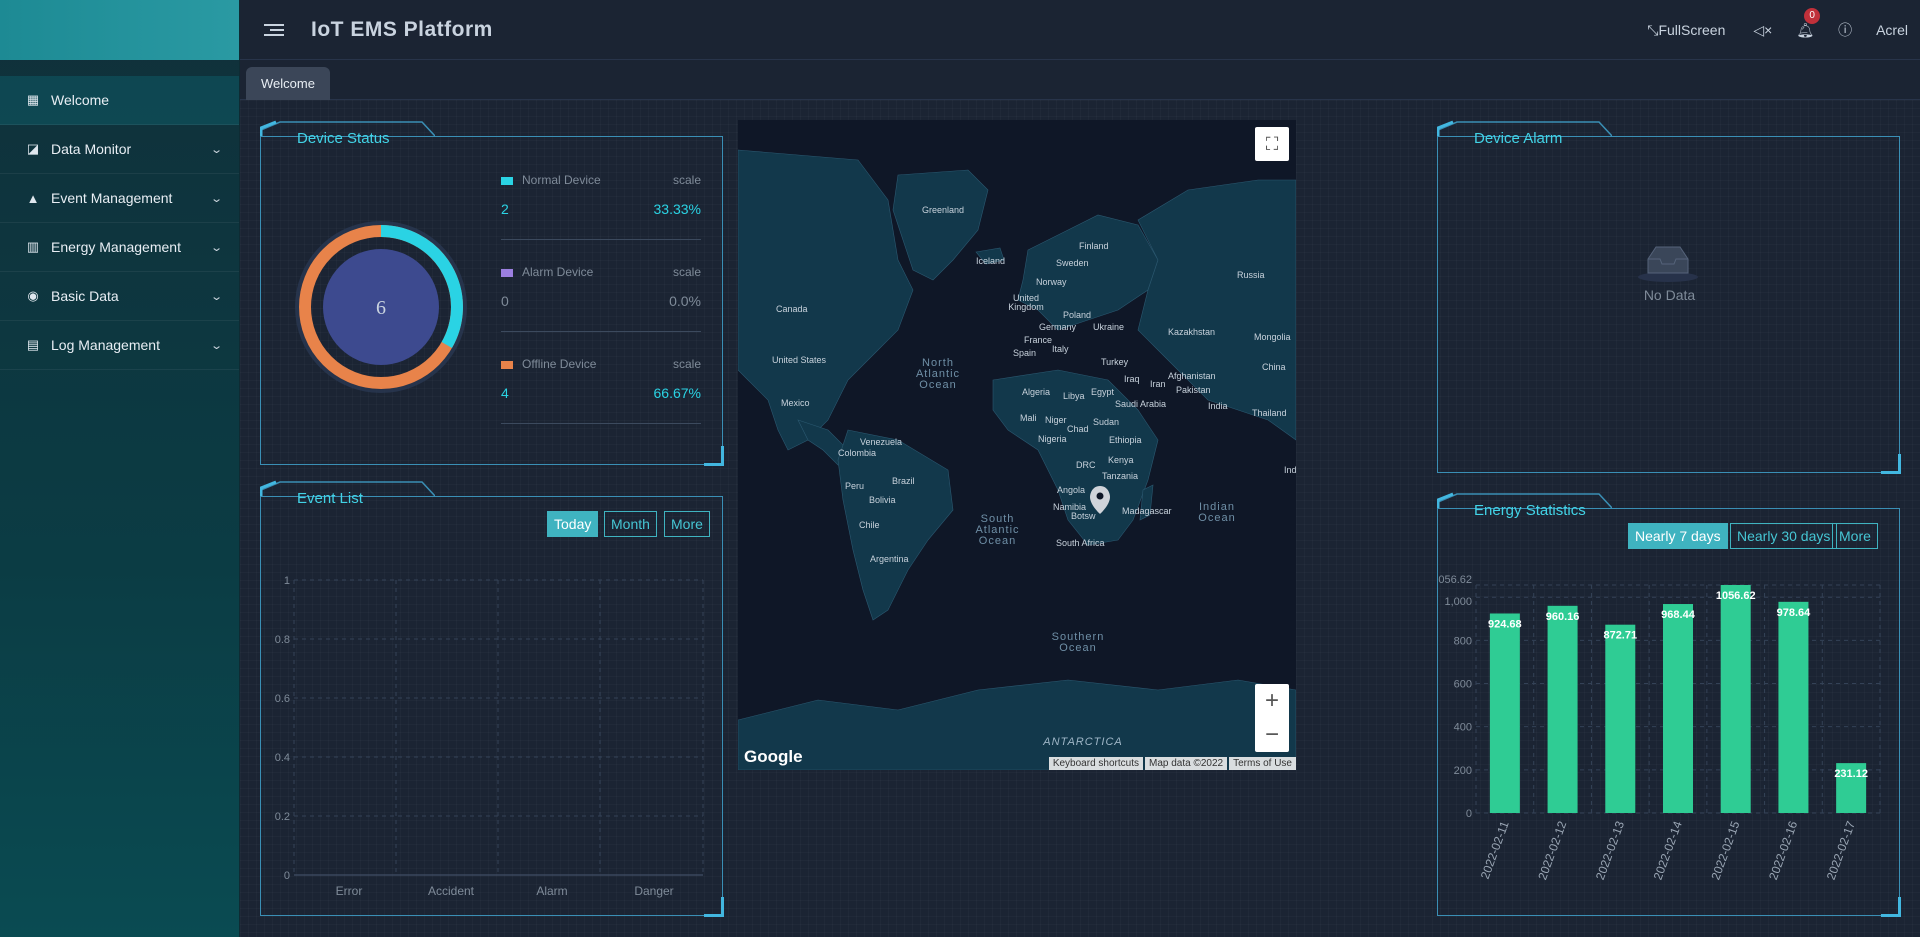  I want to click on map-label: Algeria, so click(1036, 392).